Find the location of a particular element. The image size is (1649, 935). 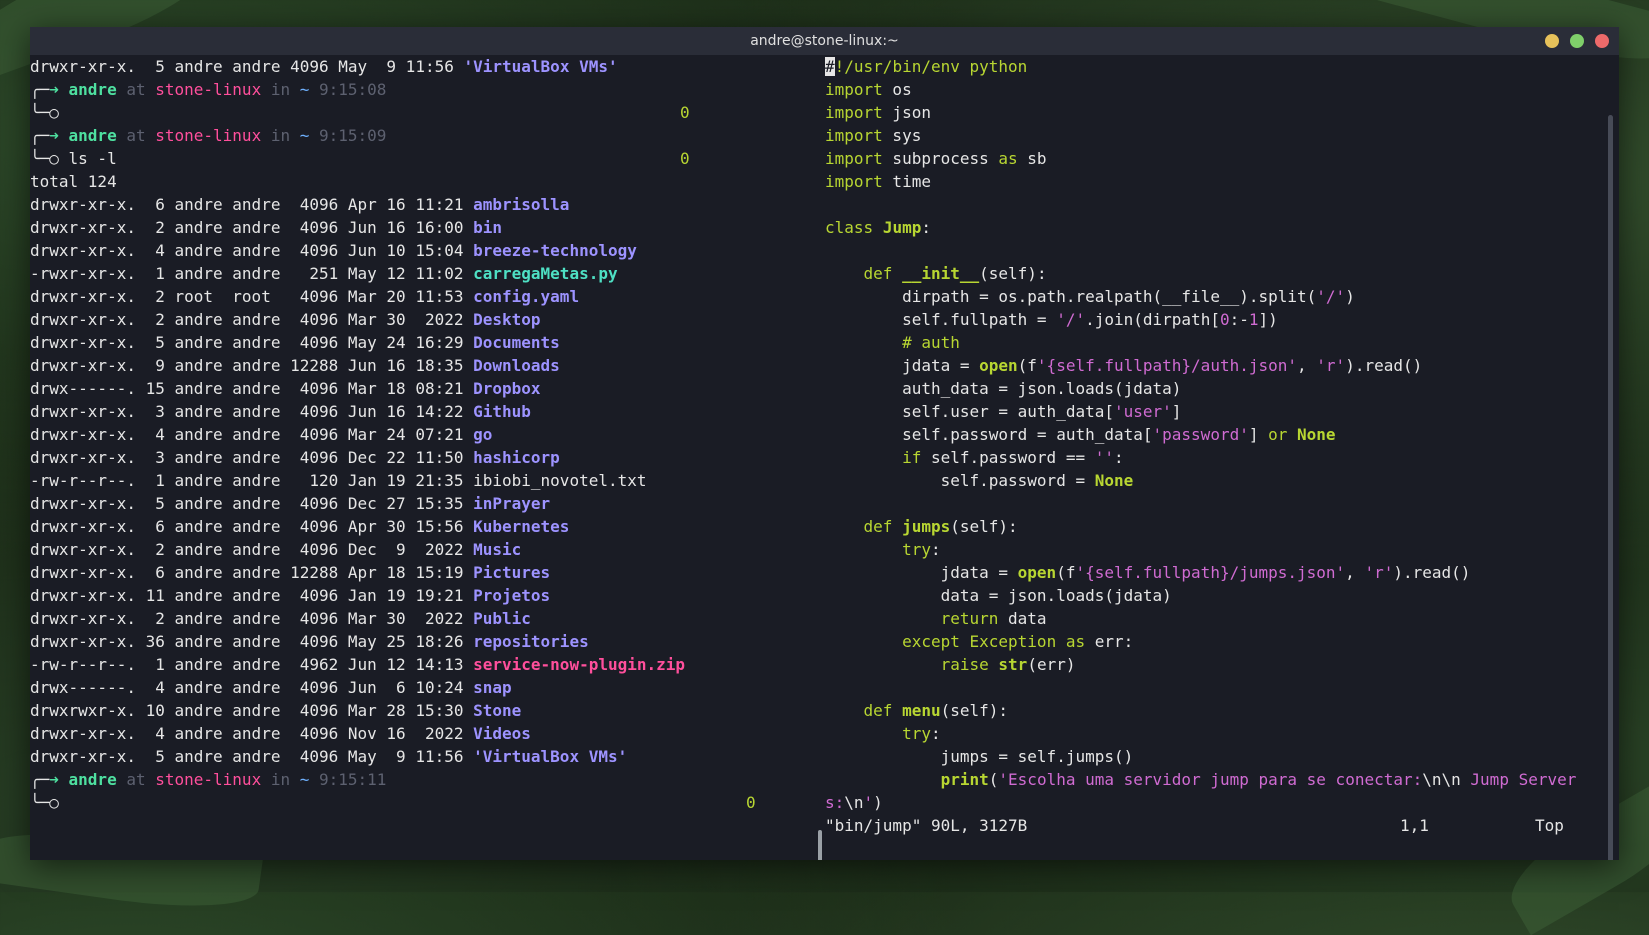

code-token: Exception is located at coordinates (1013, 641).